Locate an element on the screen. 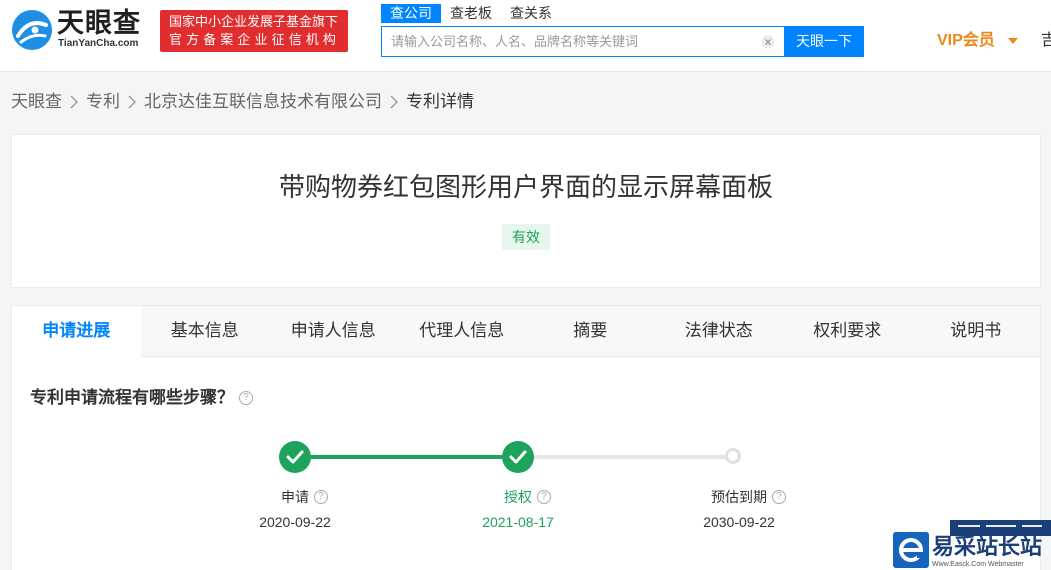  timeline-node-grant is located at coordinates (518, 457).